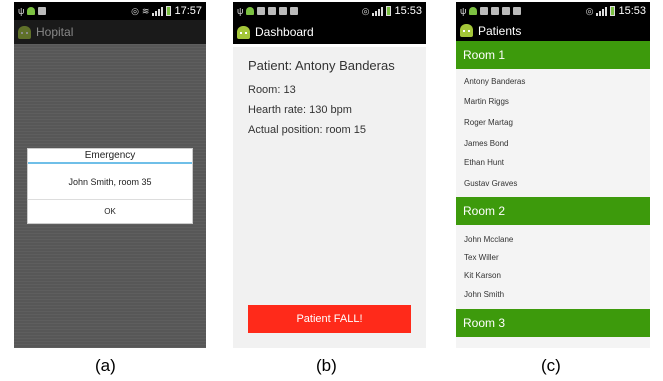 The height and width of the screenshot is (381, 663). I want to click on patient-item: Gustav Graves, so click(490, 183).